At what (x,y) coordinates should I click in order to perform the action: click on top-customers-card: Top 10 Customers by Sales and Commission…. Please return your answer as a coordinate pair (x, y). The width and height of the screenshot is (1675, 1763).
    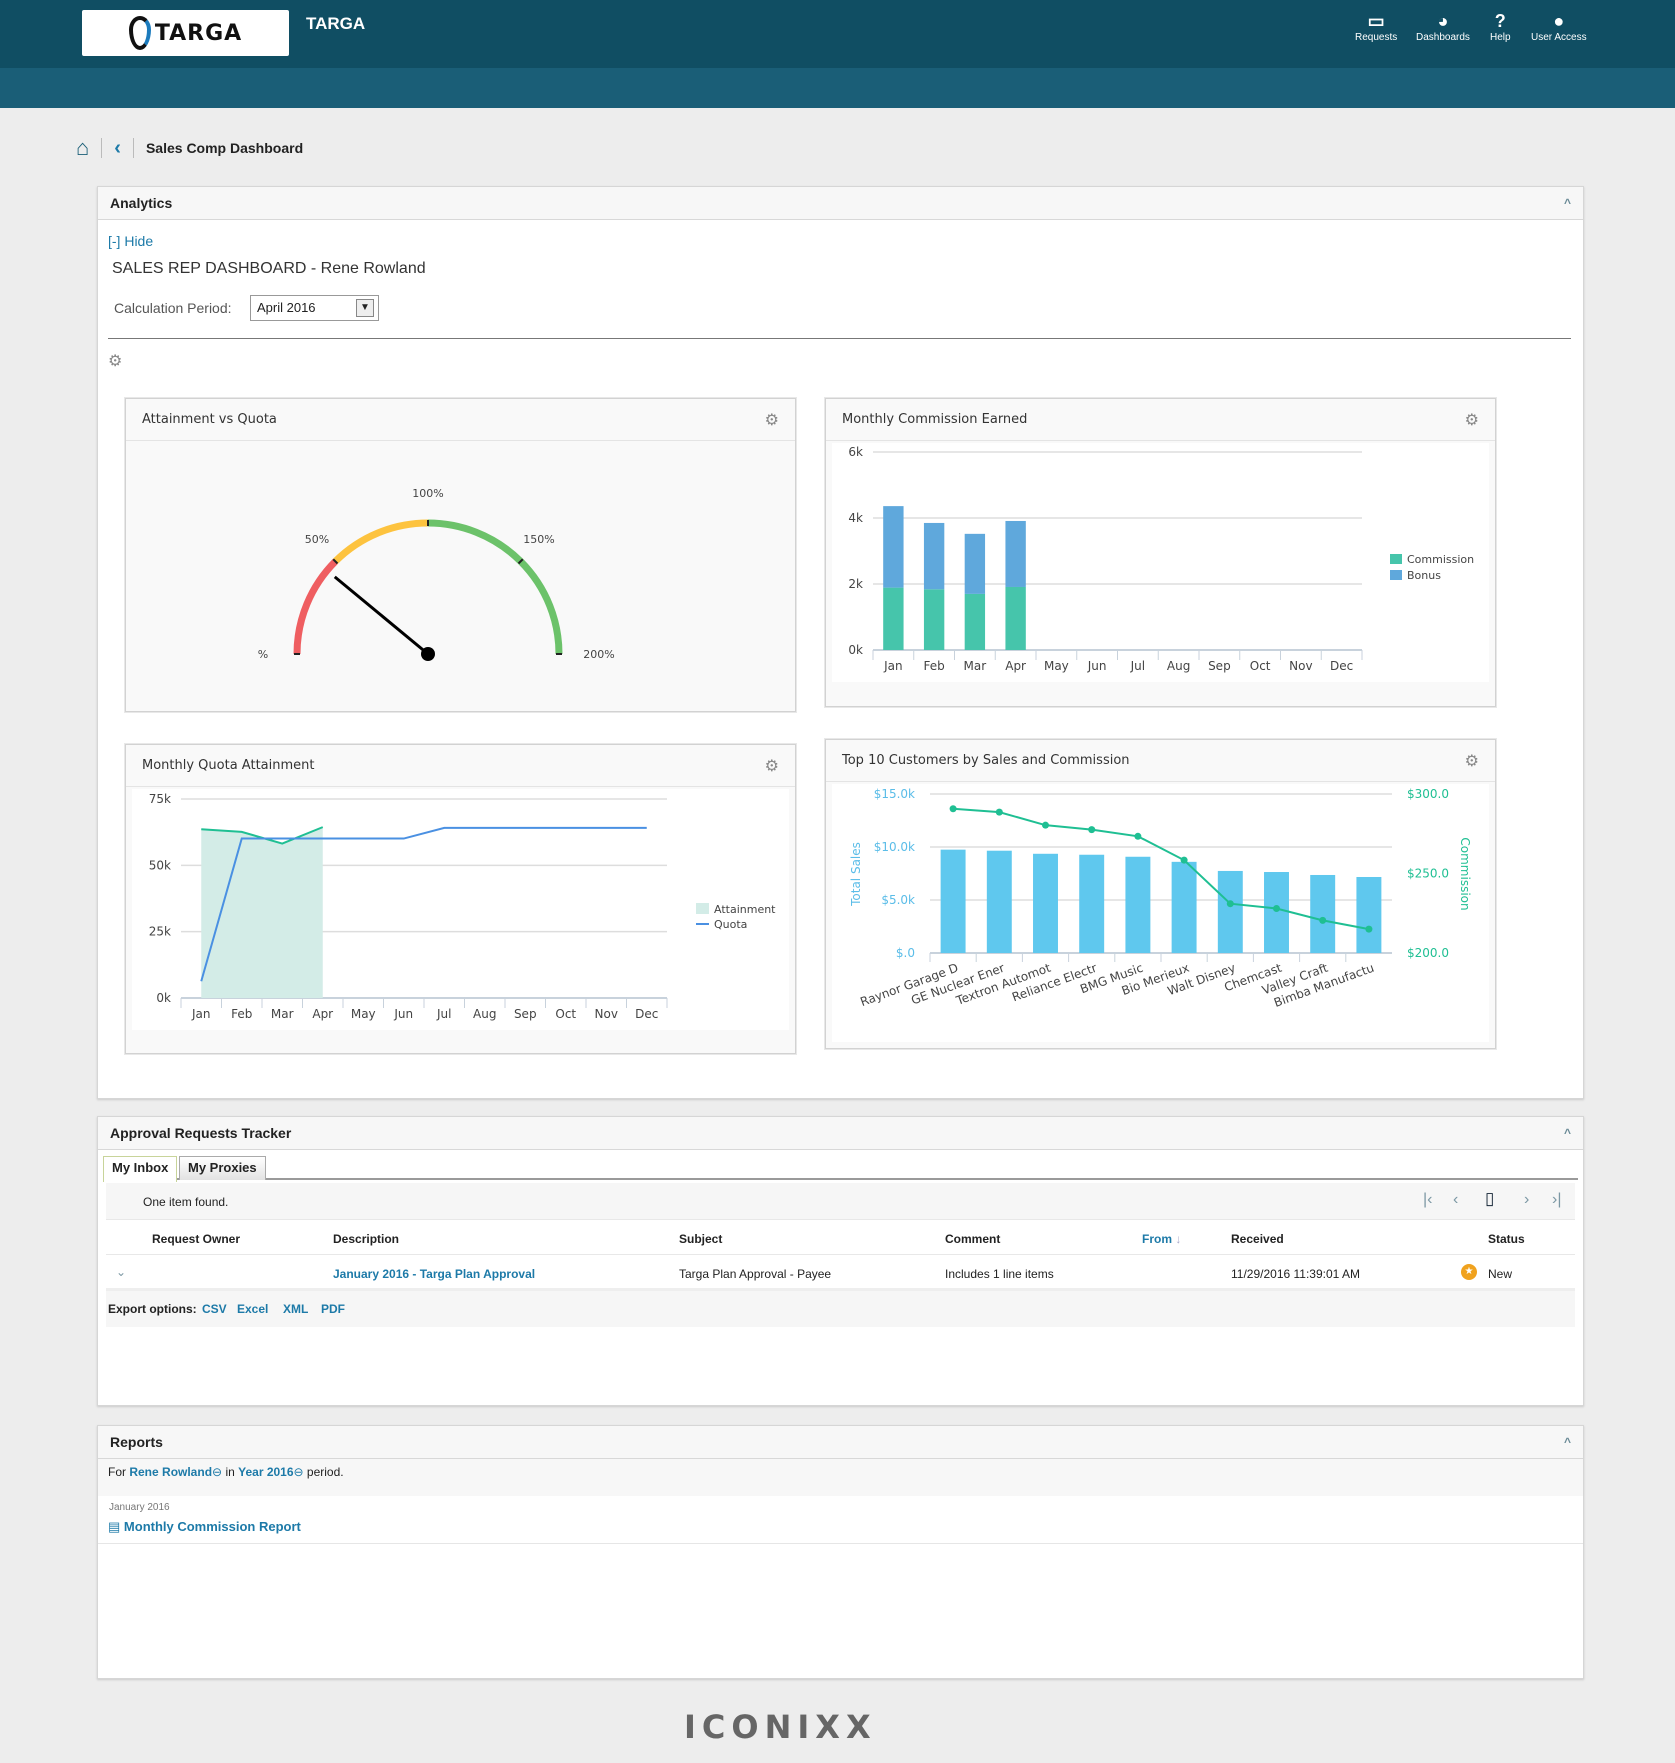
    Looking at the image, I should click on (1160, 894).